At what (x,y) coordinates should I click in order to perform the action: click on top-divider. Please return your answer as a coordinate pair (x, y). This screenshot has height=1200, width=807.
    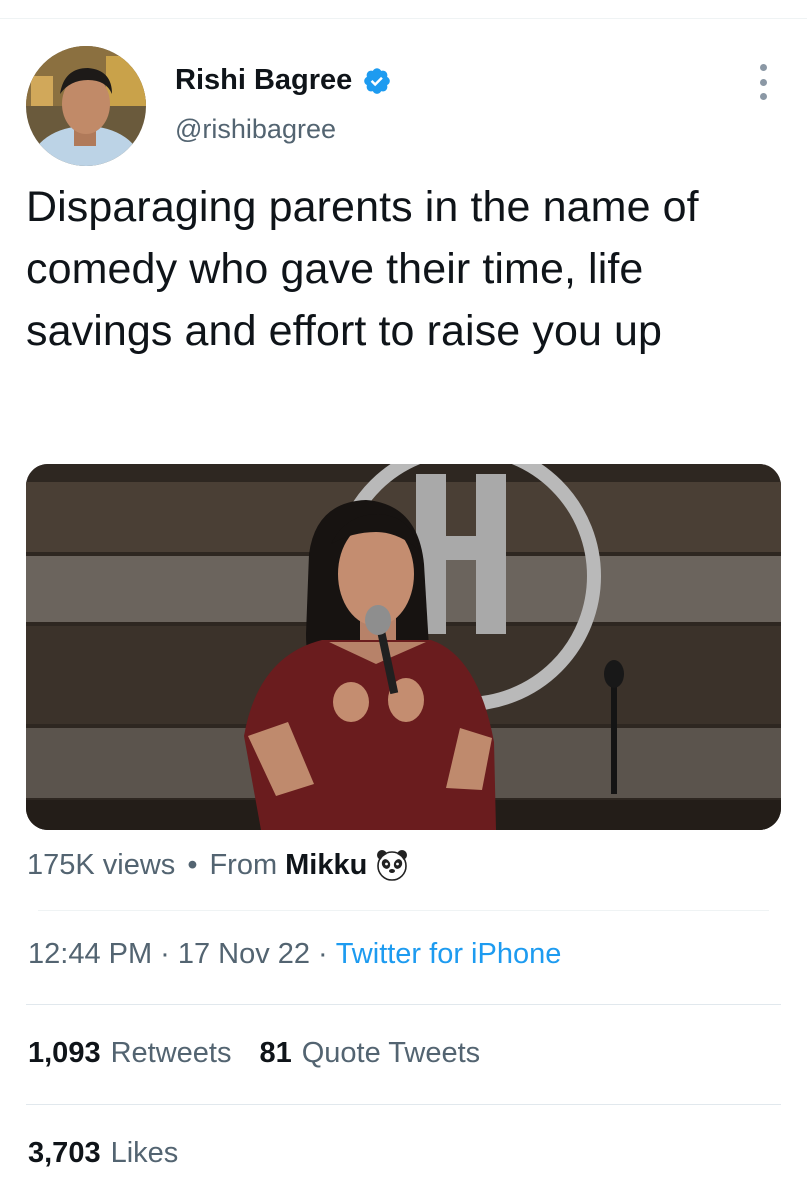
    Looking at the image, I should click on (403, 18).